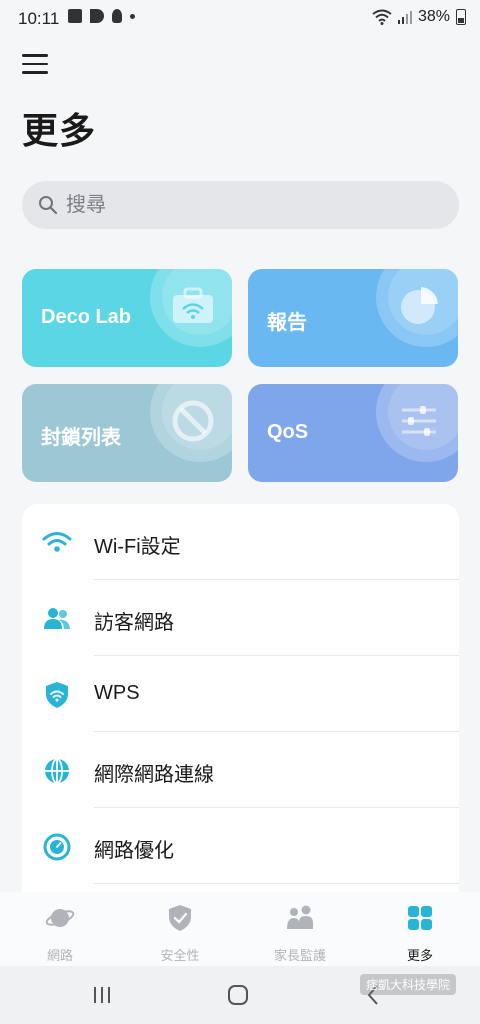 Image resolution: width=480 pixels, height=1024 pixels. Describe the element at coordinates (299, 955) in the screenshot. I see `nav-label: 家長監護` at that location.